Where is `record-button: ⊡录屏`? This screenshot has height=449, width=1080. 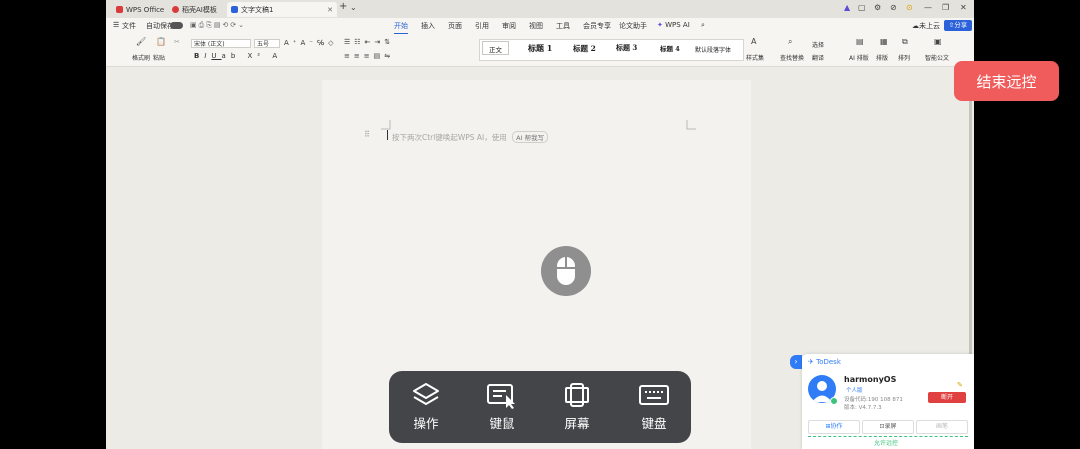
record-button: ⊡录屏 is located at coordinates (888, 427).